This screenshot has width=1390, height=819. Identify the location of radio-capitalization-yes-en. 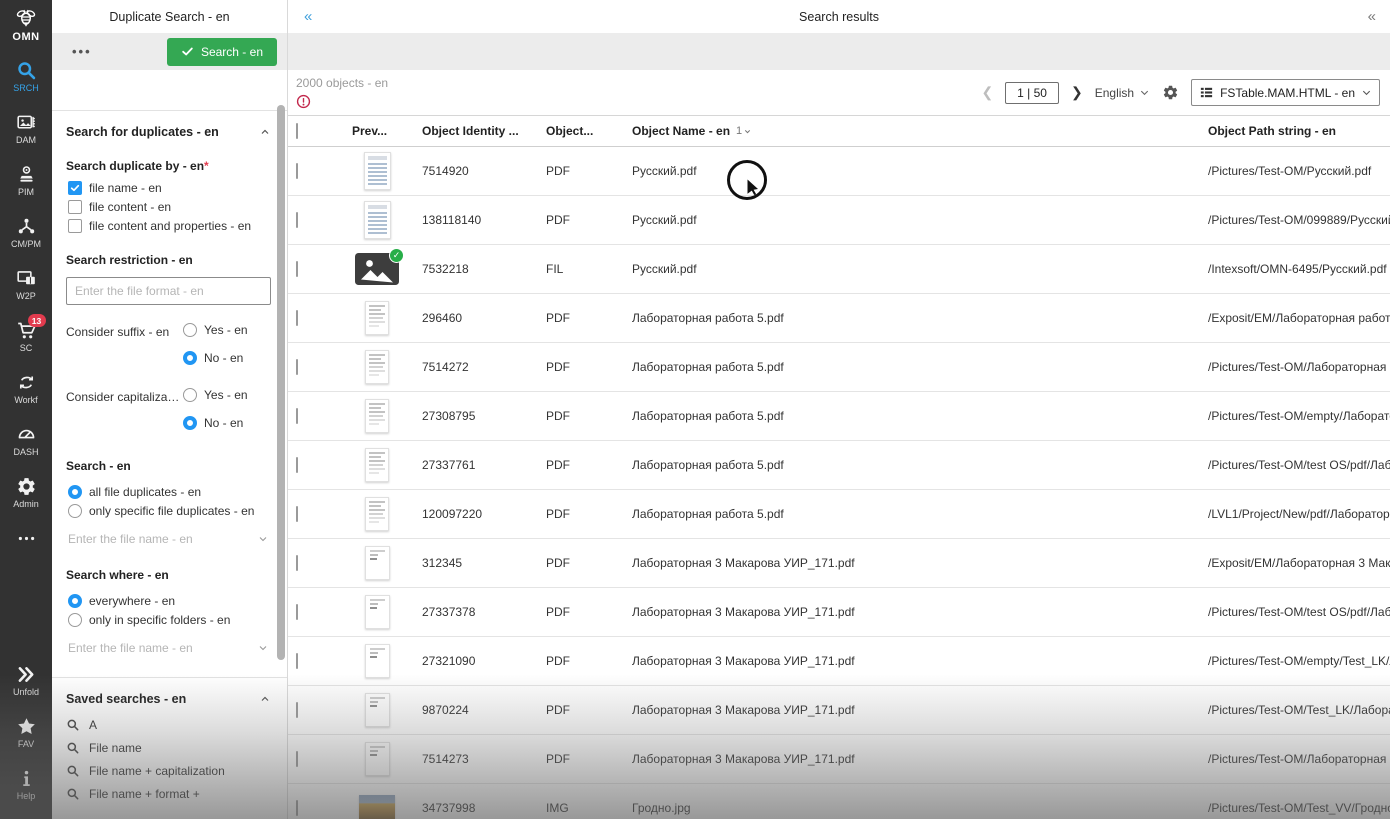
(190, 395).